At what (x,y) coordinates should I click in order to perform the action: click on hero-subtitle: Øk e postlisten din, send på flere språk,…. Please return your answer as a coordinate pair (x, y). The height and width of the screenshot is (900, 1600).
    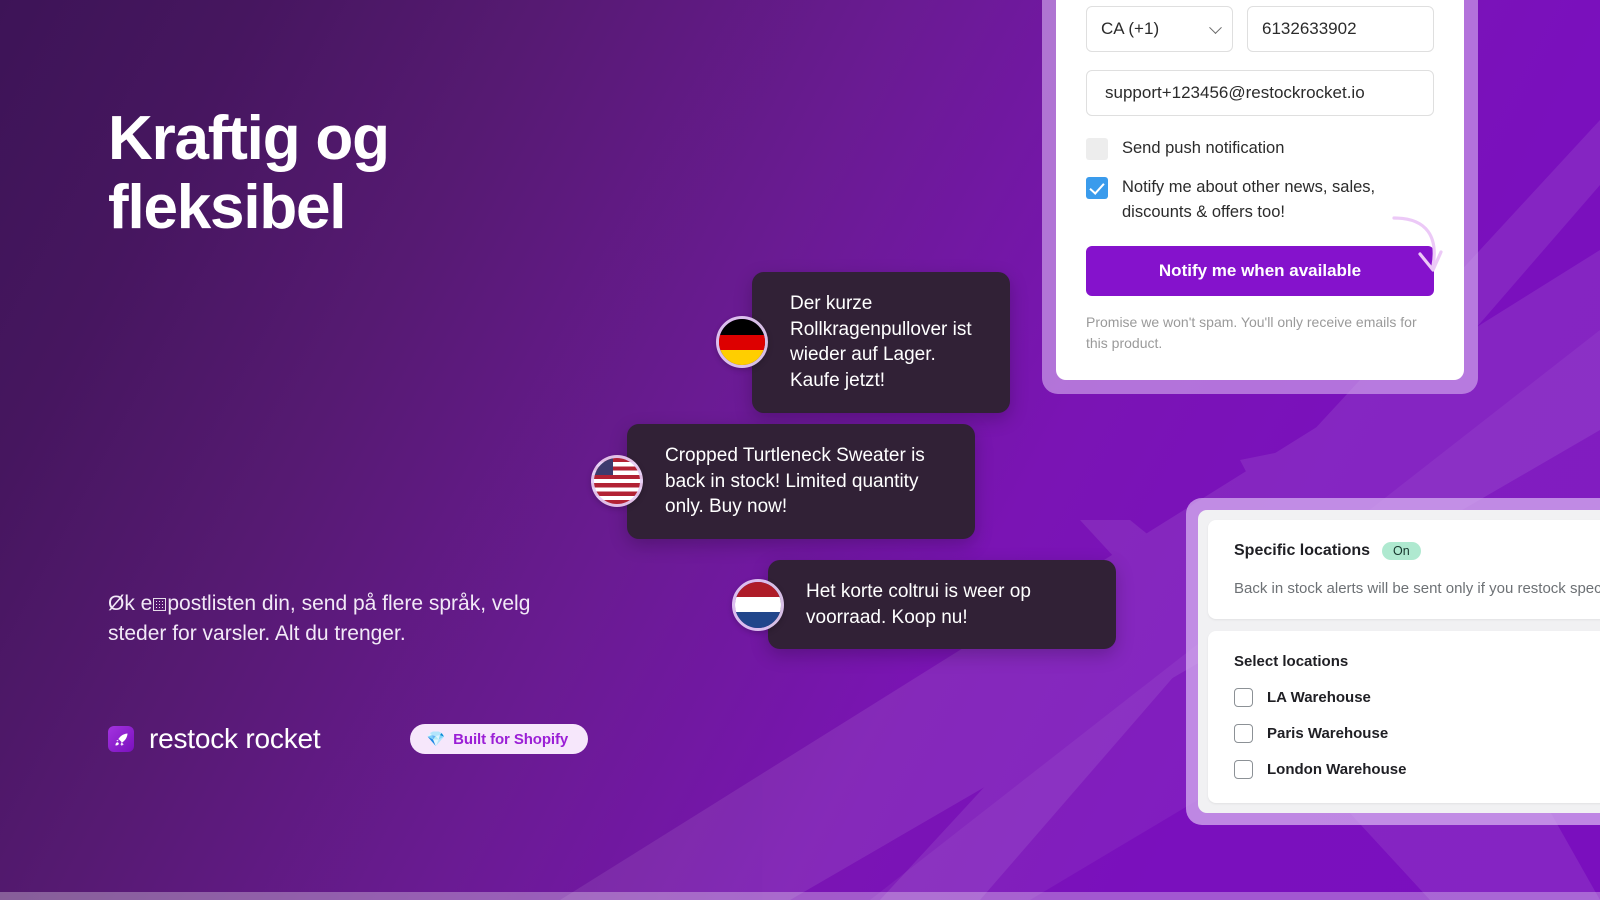
    Looking at the image, I should click on (343, 619).